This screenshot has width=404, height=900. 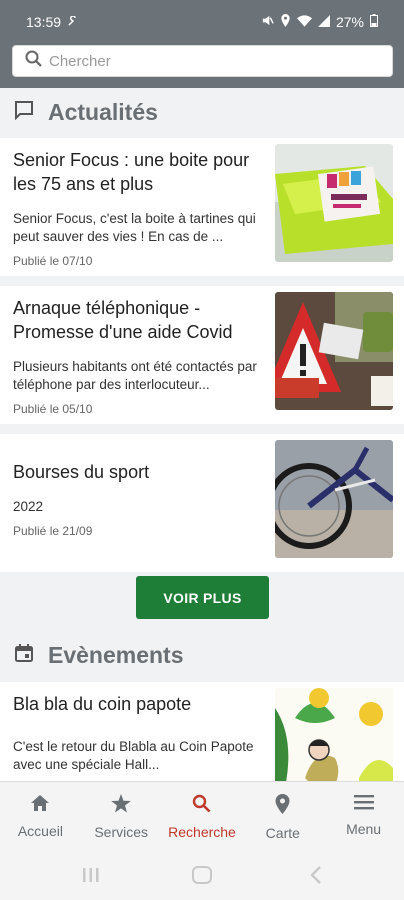 What do you see at coordinates (349, 22) in the screenshot?
I see `battery-level: 27%` at bounding box center [349, 22].